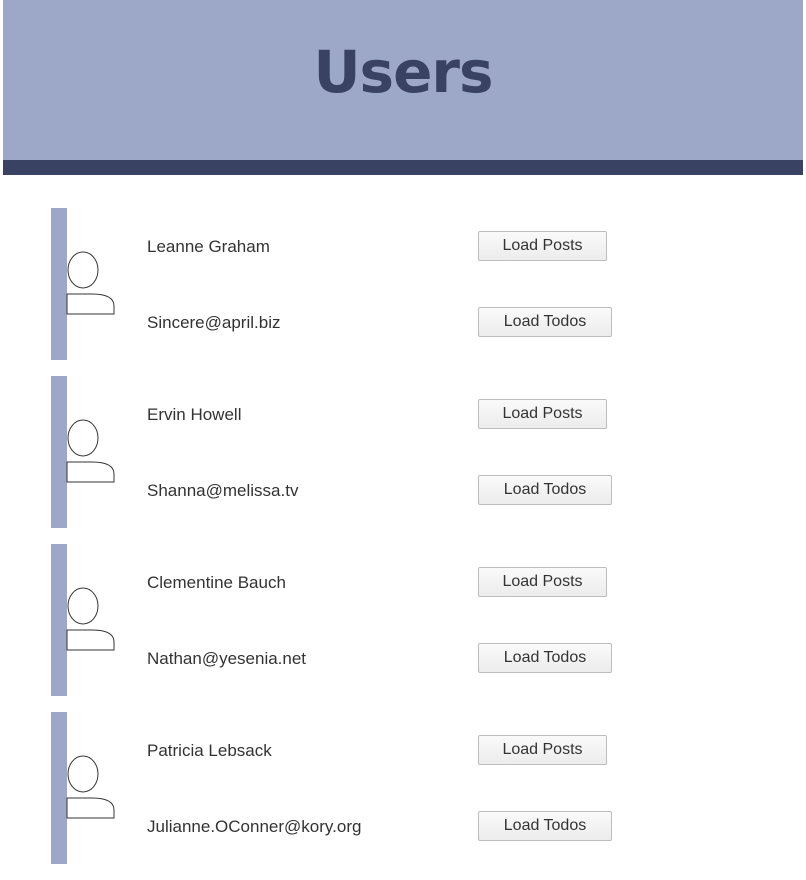 The width and height of the screenshot is (806, 880). I want to click on user-name: Leanne Graham, so click(208, 246).